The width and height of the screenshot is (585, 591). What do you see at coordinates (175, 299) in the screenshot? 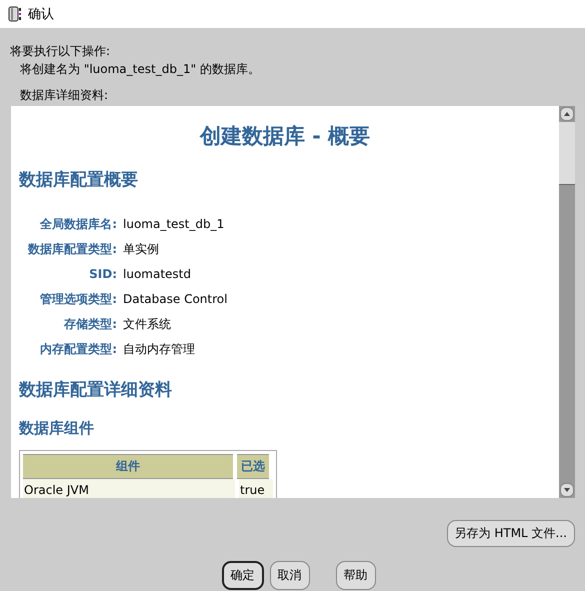
I see `field-value: Database Control` at bounding box center [175, 299].